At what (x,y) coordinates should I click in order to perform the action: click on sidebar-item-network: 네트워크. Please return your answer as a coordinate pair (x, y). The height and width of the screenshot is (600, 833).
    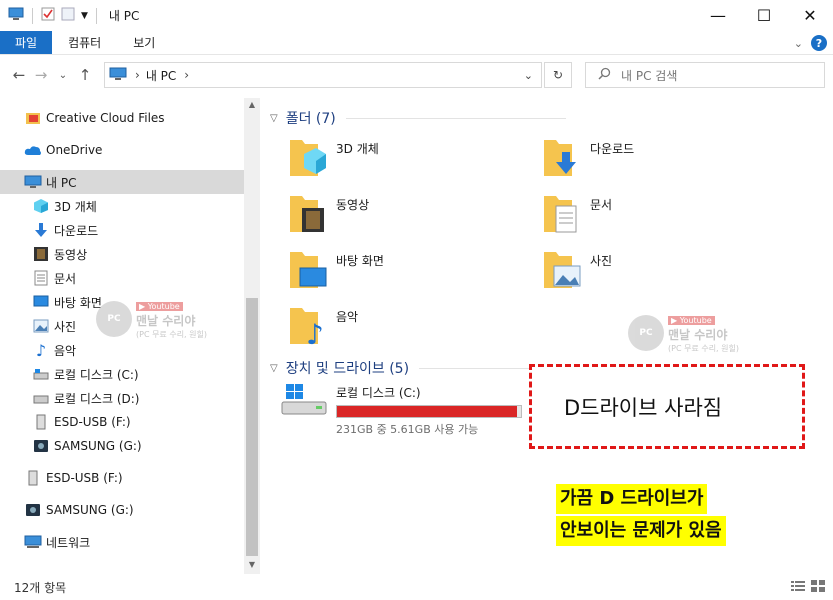
    Looking at the image, I should click on (122, 542).